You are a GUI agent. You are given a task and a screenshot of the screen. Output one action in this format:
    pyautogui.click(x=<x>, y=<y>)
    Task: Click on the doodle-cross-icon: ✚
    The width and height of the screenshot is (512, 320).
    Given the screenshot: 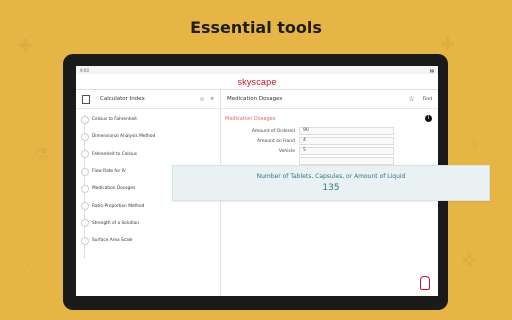 What is the action you would take?
    pyautogui.click(x=448, y=44)
    